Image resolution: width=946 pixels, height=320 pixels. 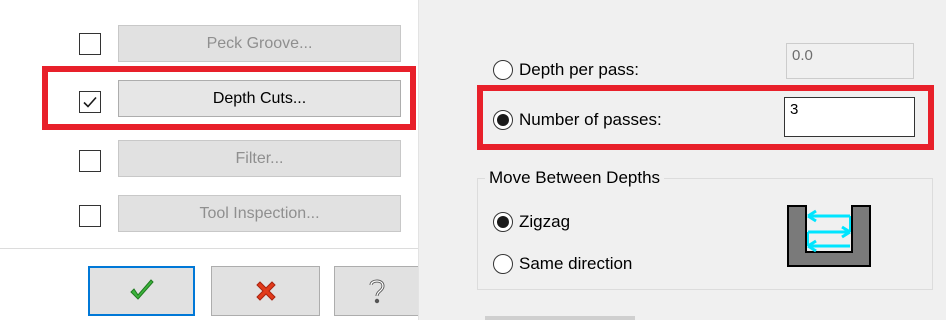 I want to click on filter-checkbox, so click(x=90, y=161).